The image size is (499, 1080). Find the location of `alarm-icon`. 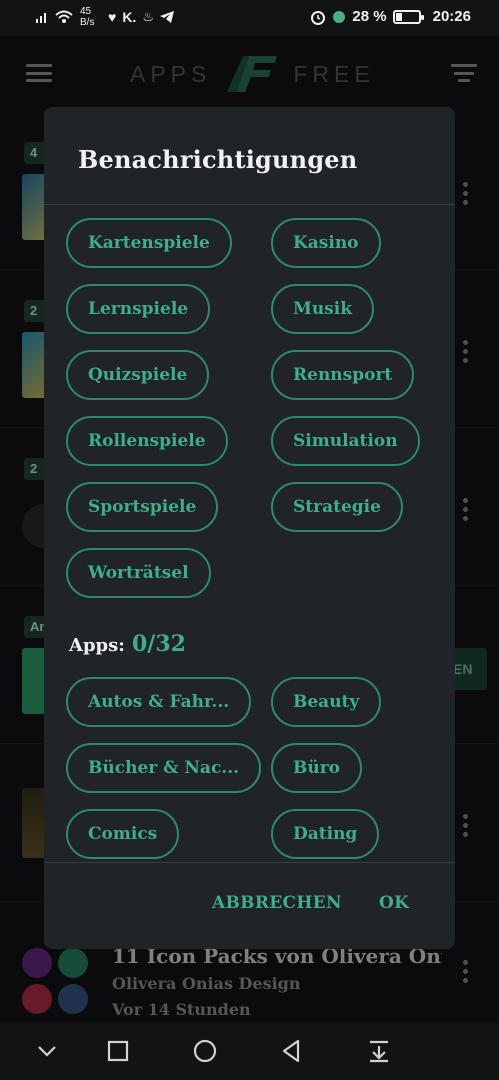

alarm-icon is located at coordinates (318, 17).